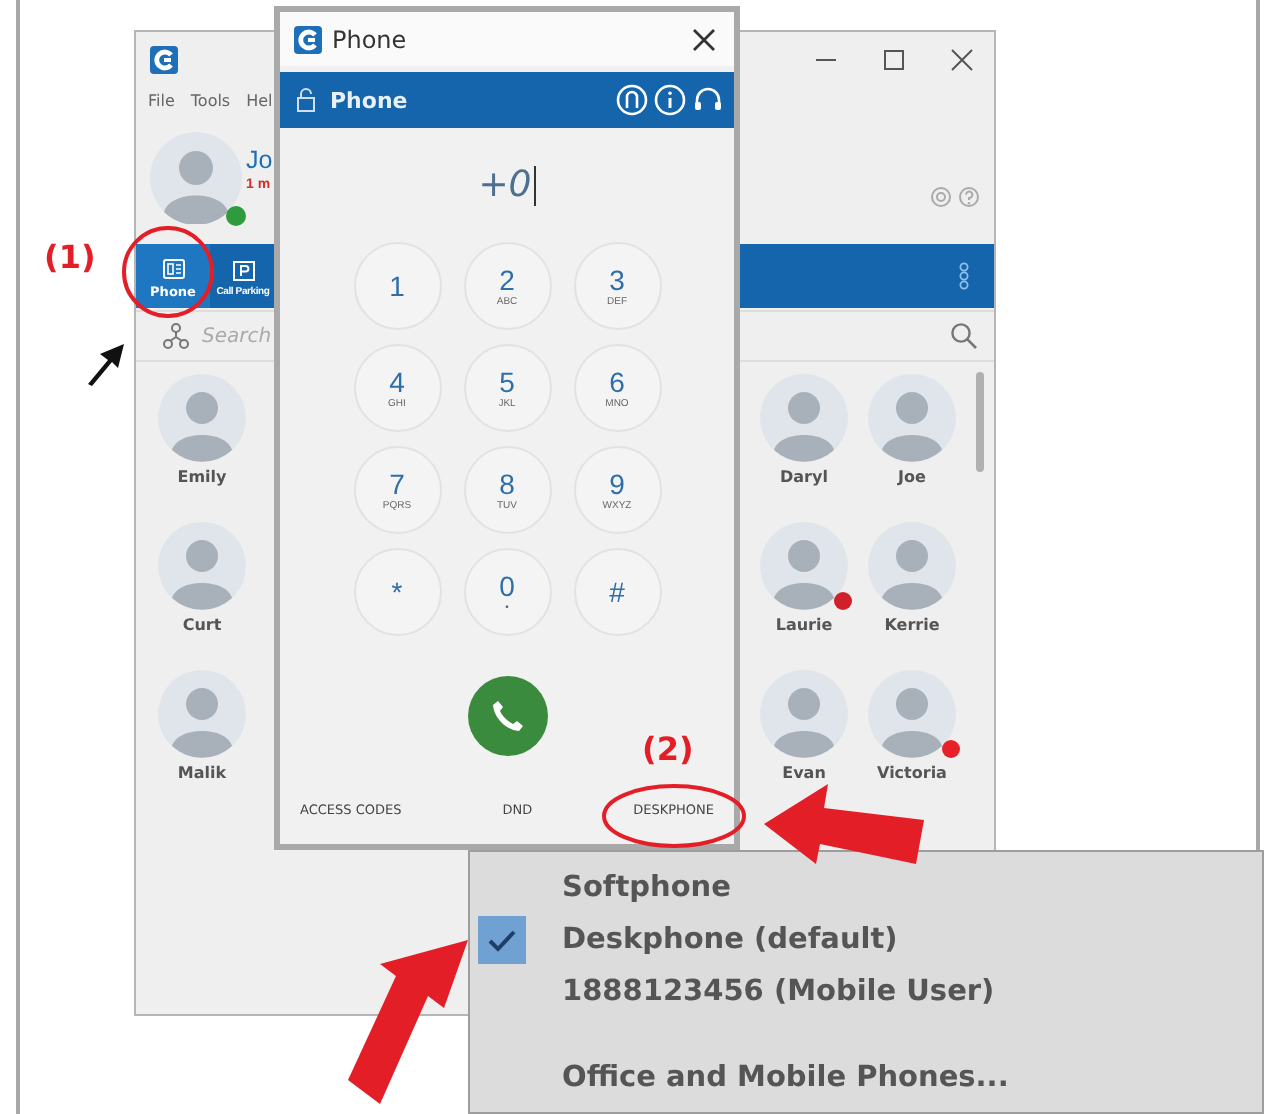 This screenshot has width=1268, height=1114. I want to click on more-icon, so click(964, 276).